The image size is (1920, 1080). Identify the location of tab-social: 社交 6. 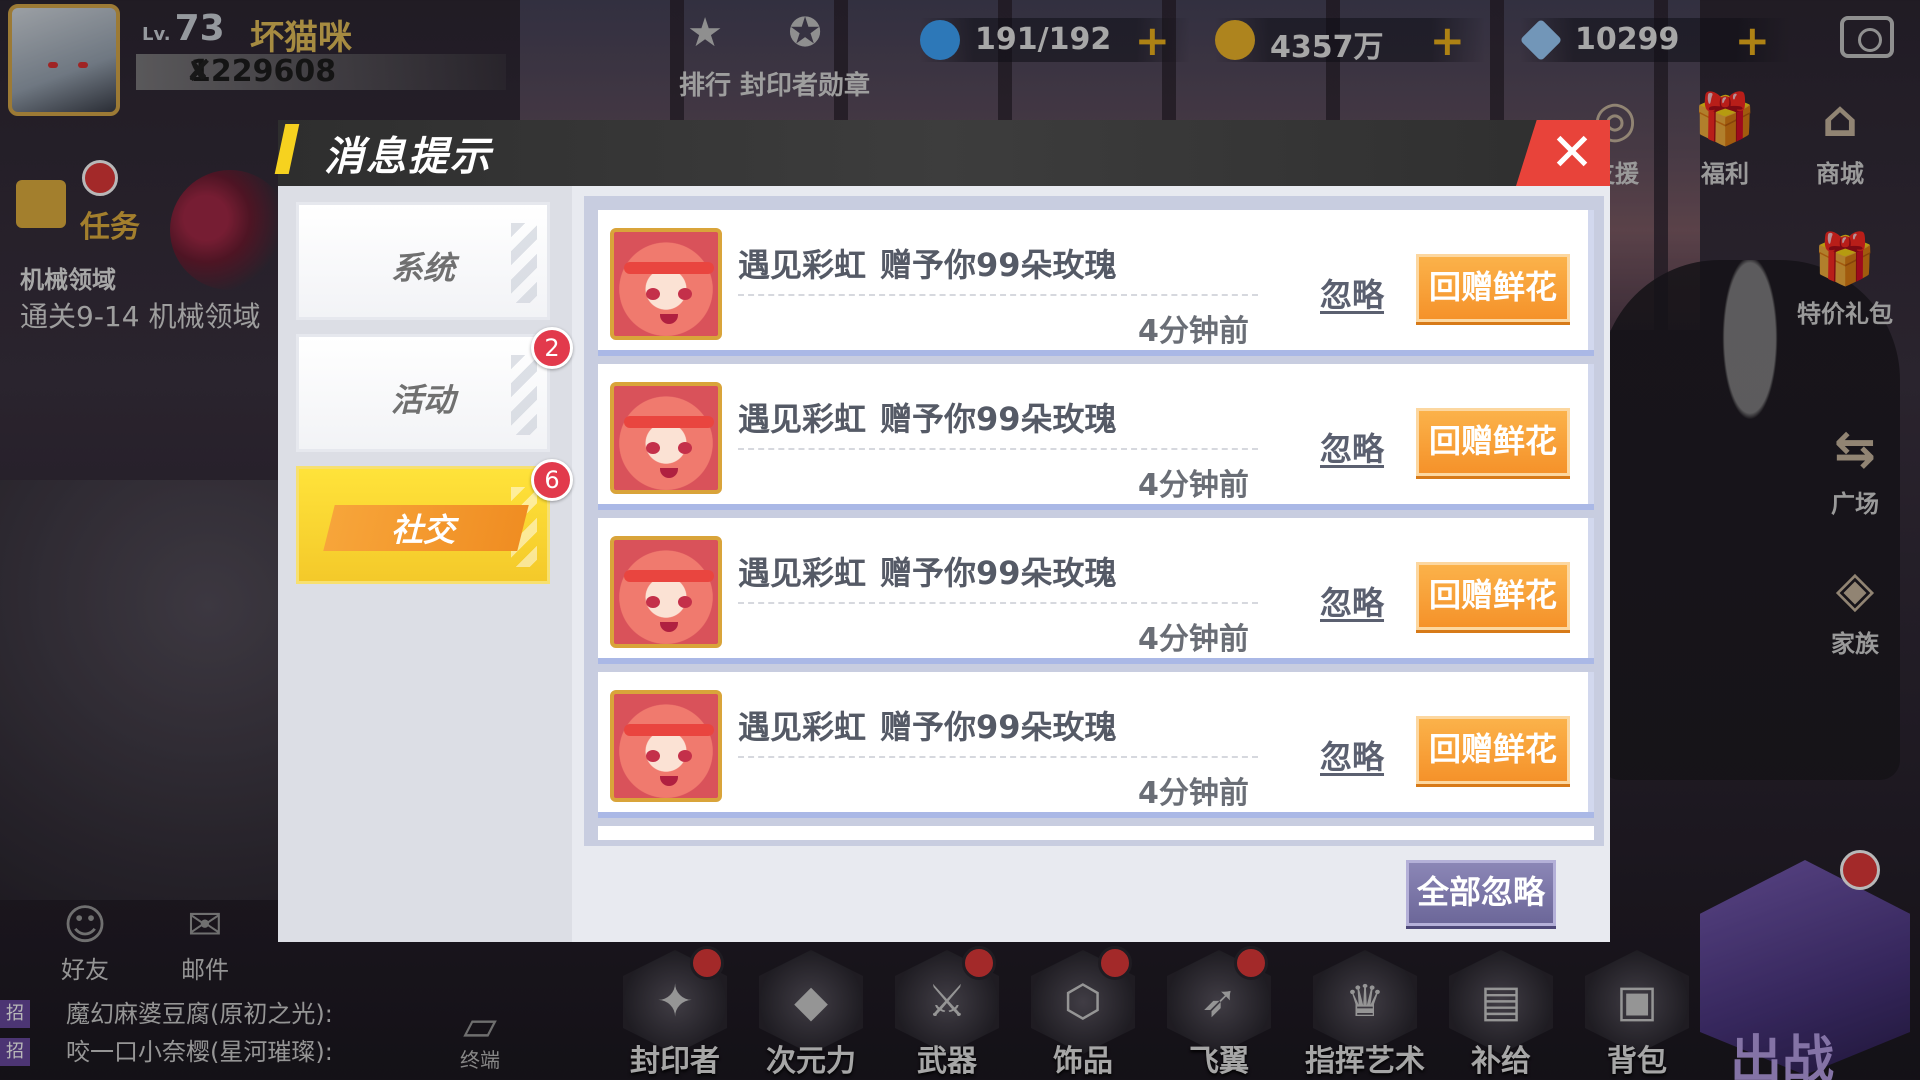
(434, 521).